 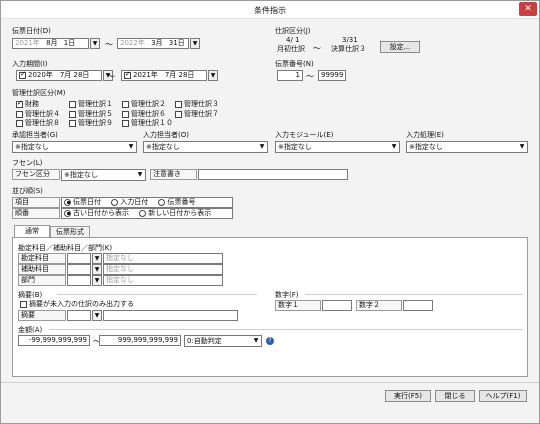 I want to click on slip-date-to-dropdown: ▼, so click(x=195, y=43).